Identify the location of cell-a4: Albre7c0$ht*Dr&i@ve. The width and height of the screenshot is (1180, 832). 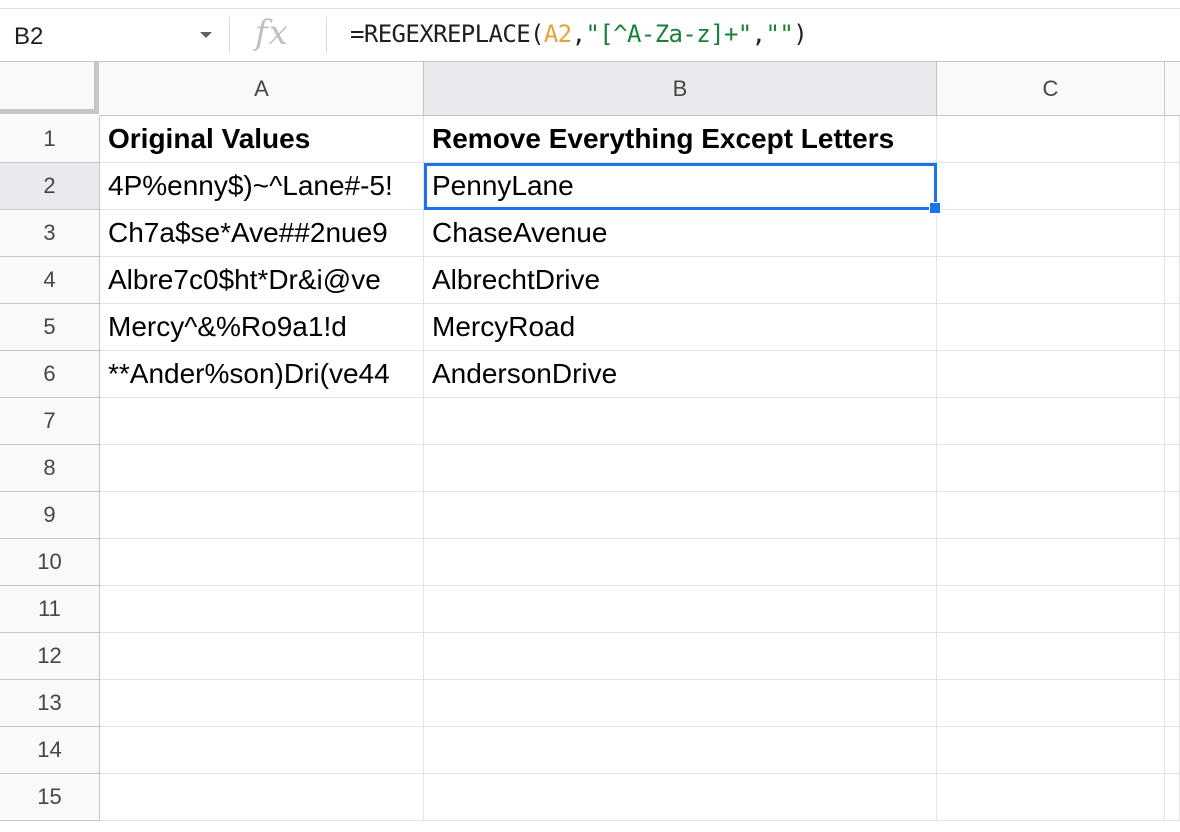
(262, 280).